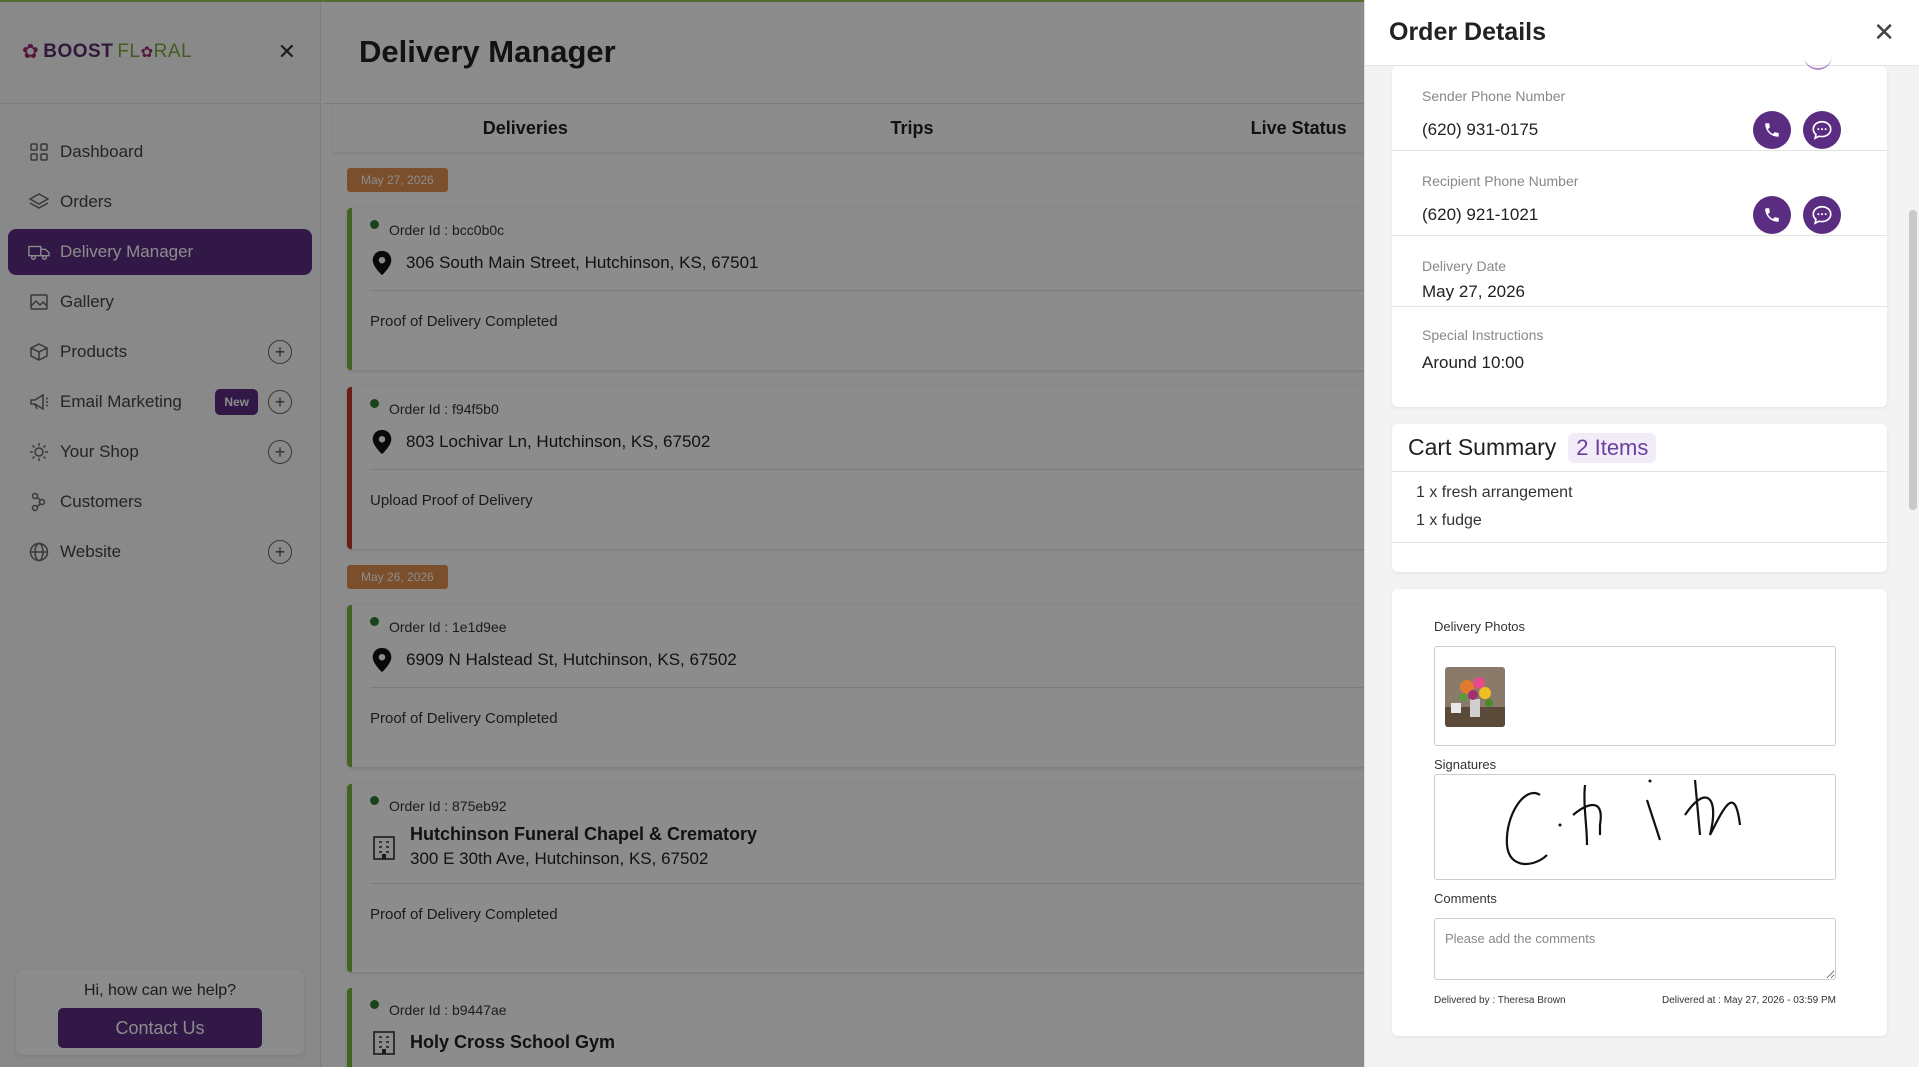  Describe the element at coordinates (1500, 1000) in the screenshot. I see `delivered-by: Delivered by : Theresa Brown` at that location.